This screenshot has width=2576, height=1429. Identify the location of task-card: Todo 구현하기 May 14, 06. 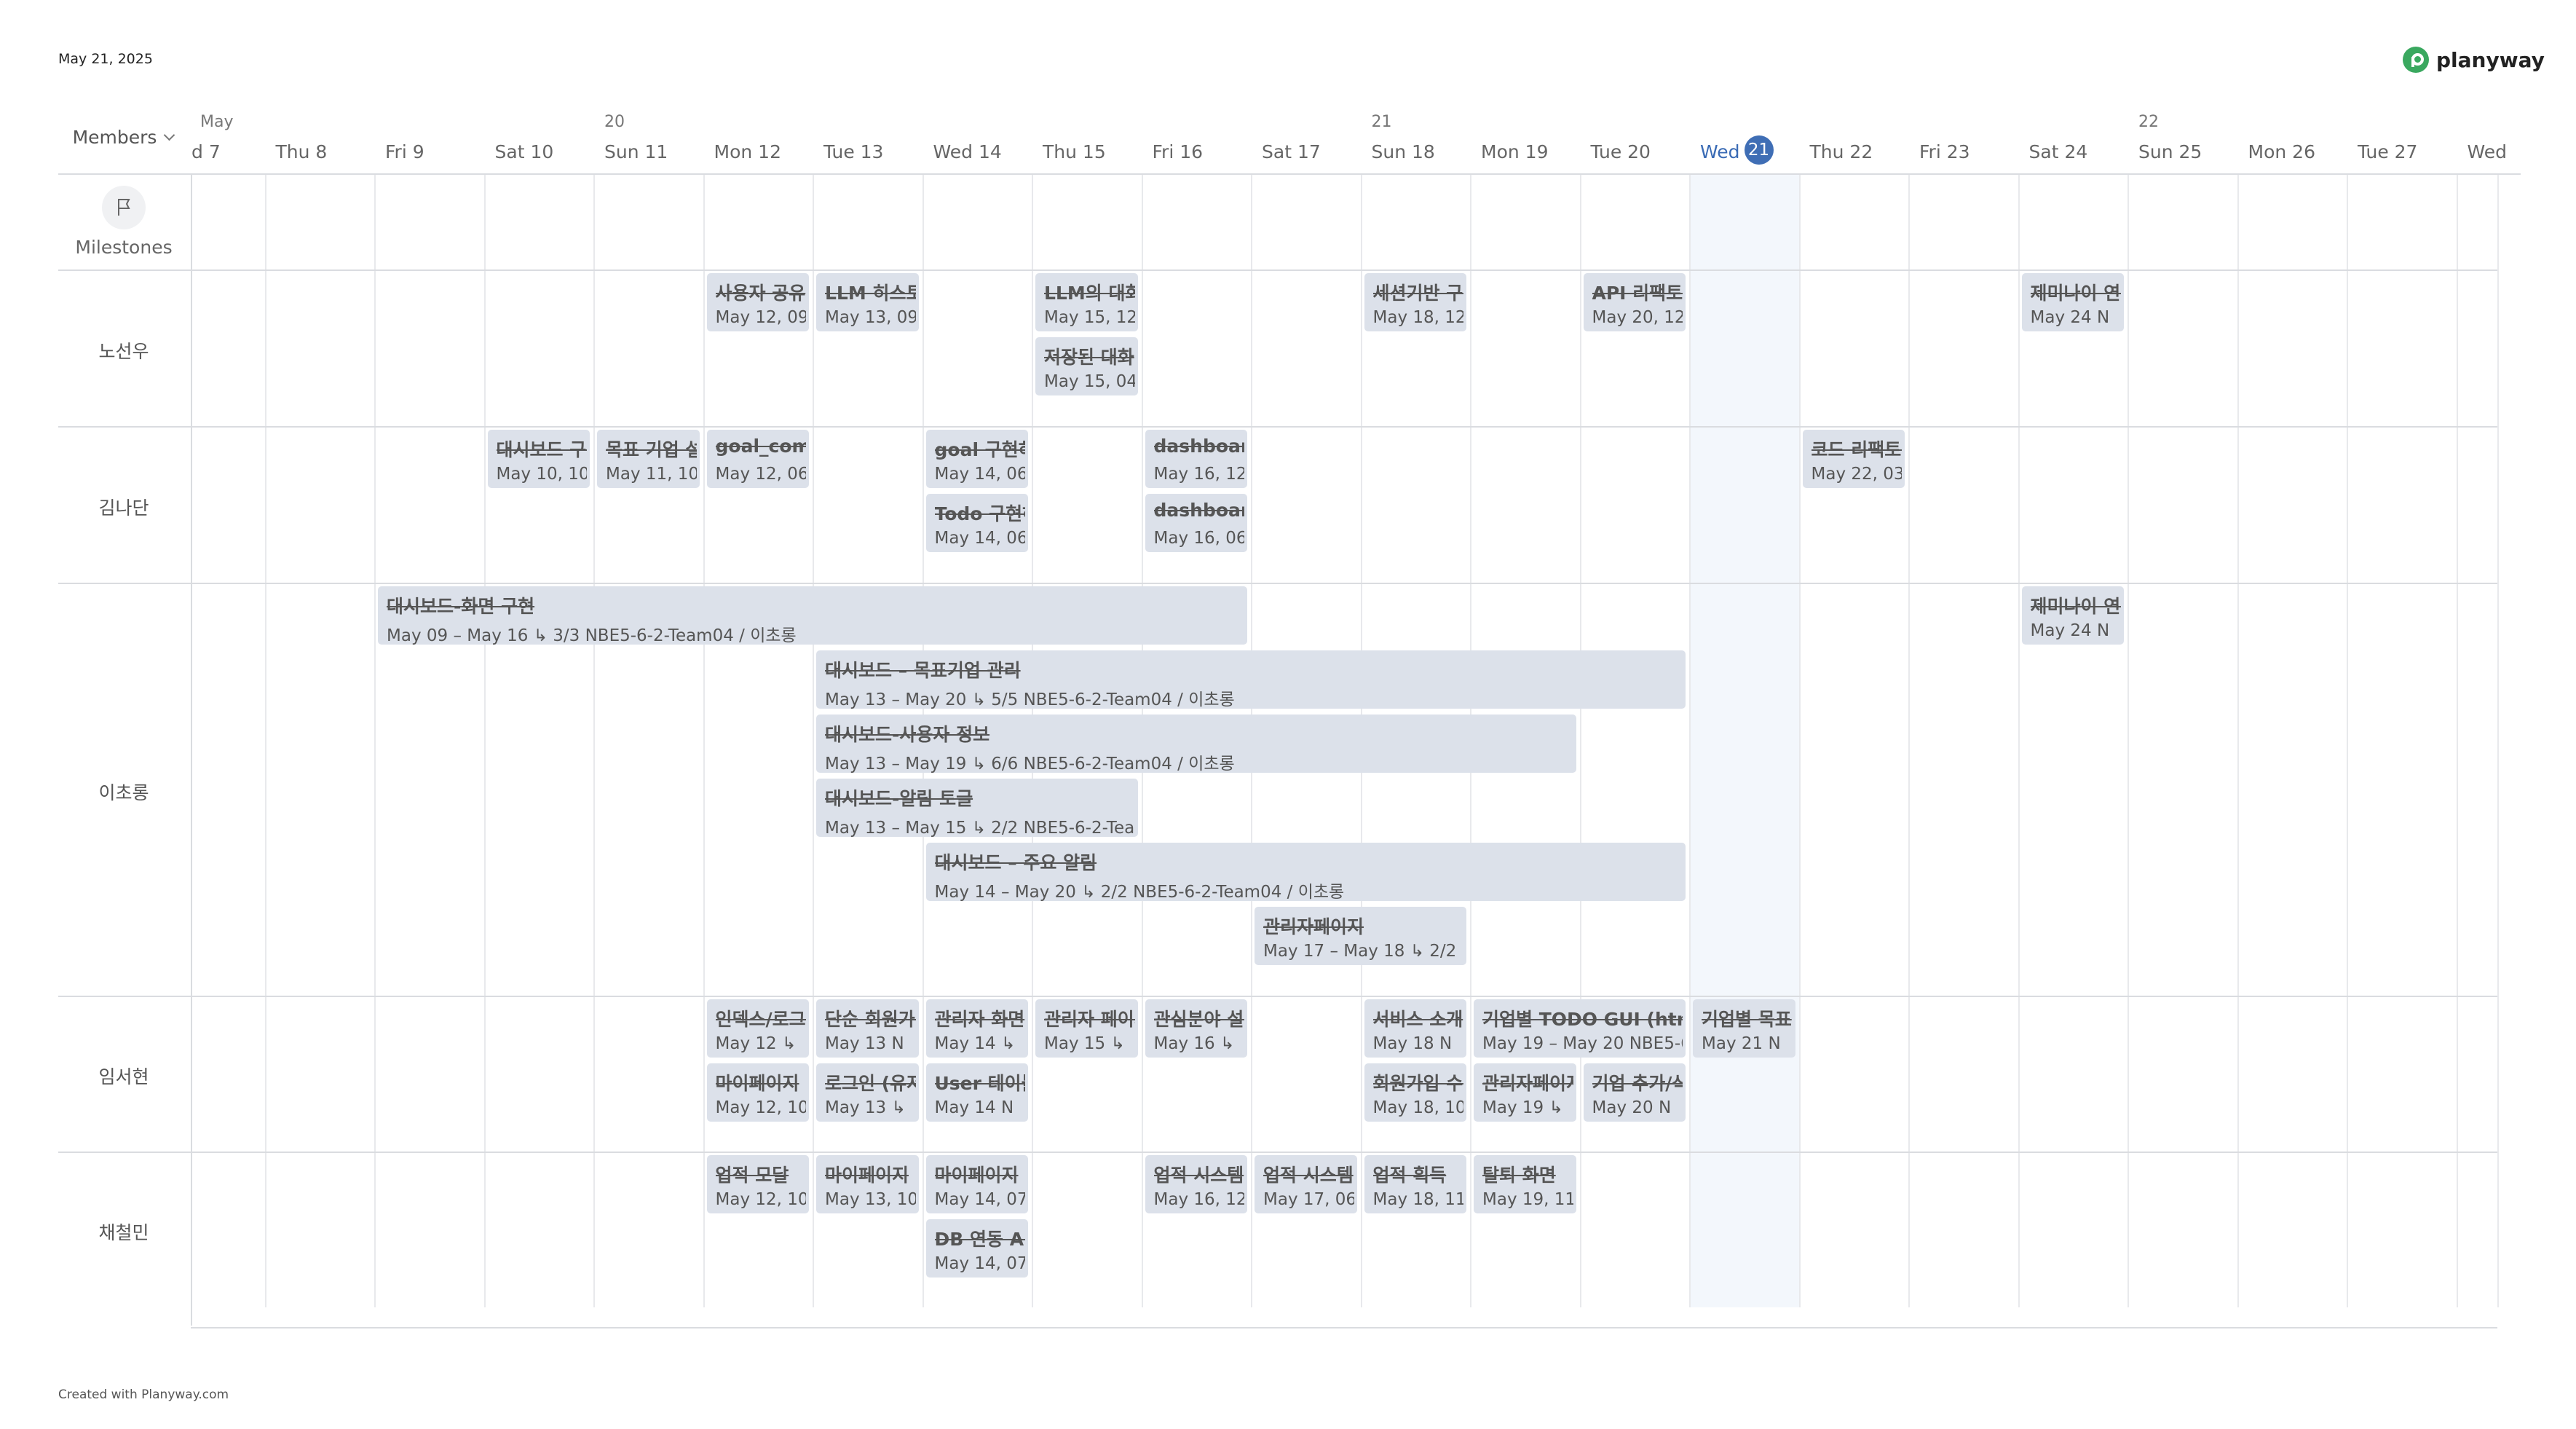
(977, 523).